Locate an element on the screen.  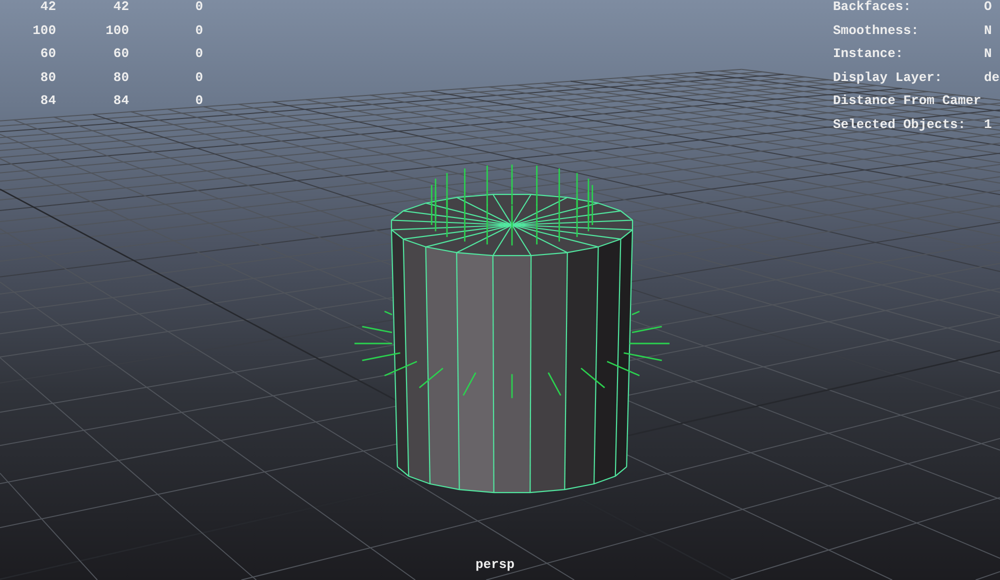
hud-value: 1 is located at coordinates (988, 125).